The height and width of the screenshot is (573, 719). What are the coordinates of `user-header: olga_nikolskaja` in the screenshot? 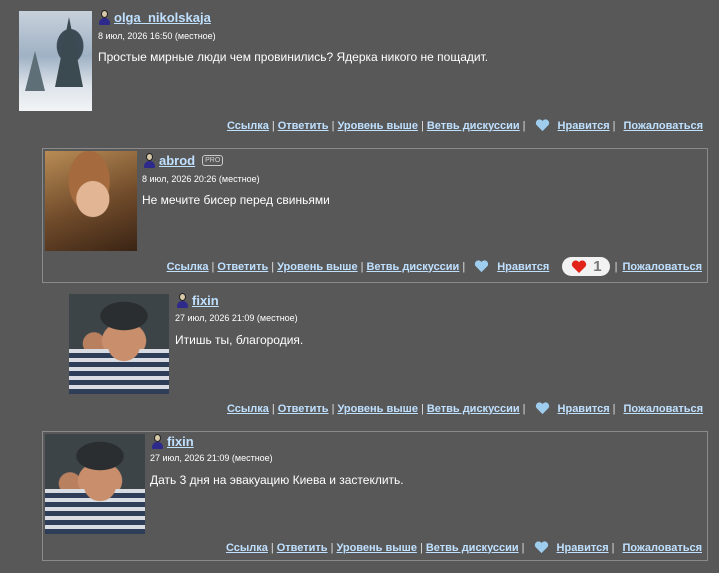 It's located at (154, 17).